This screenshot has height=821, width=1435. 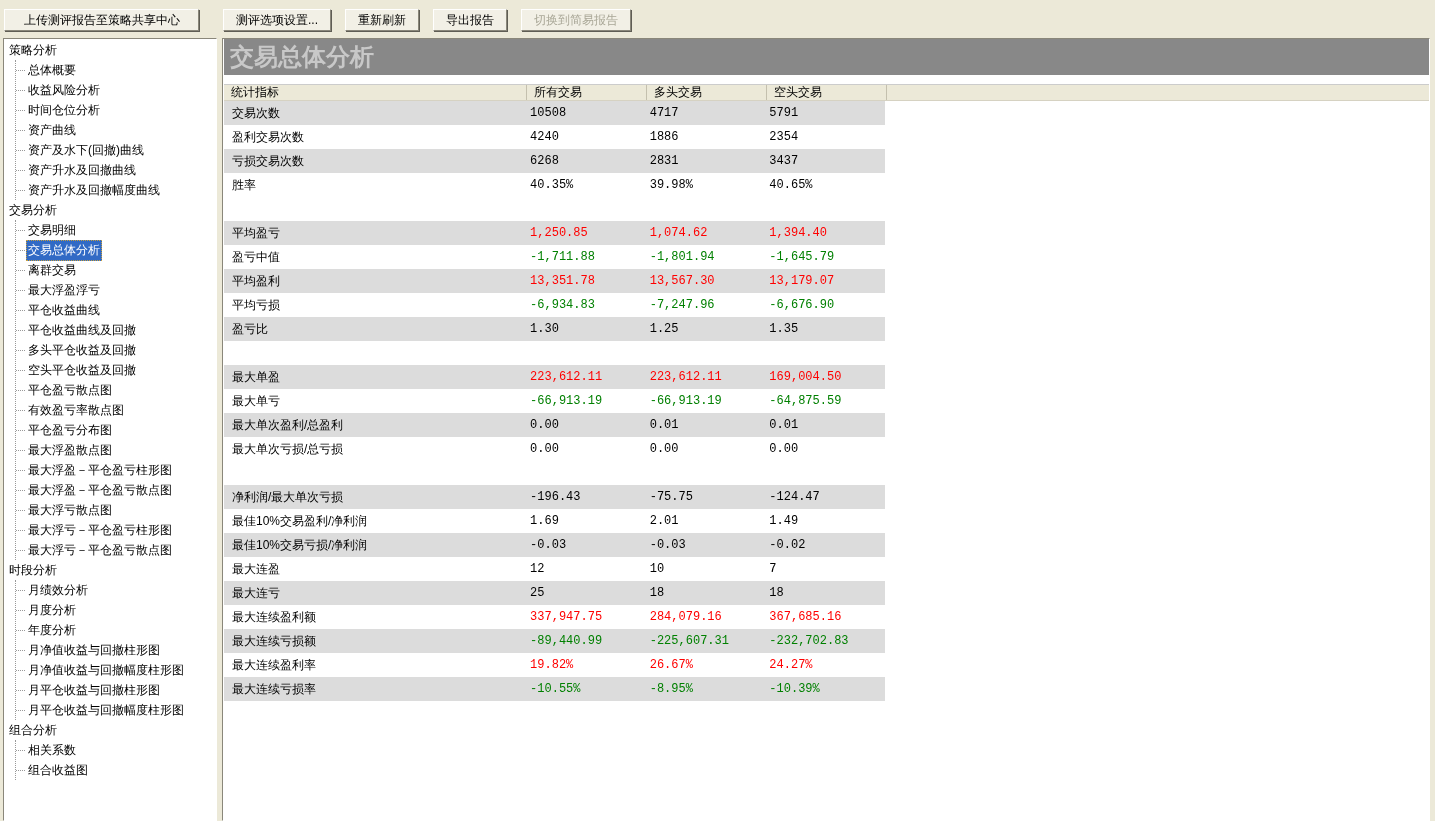 I want to click on tree-item: 平仓盈亏散点图, so click(x=70, y=390).